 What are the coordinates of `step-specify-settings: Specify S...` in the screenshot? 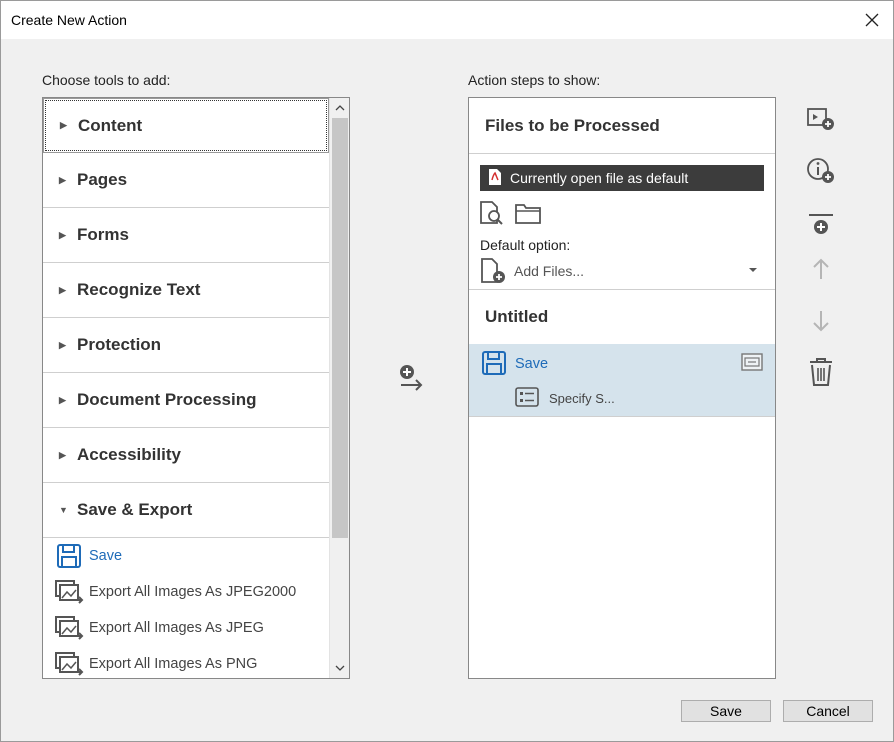 It's located at (565, 398).